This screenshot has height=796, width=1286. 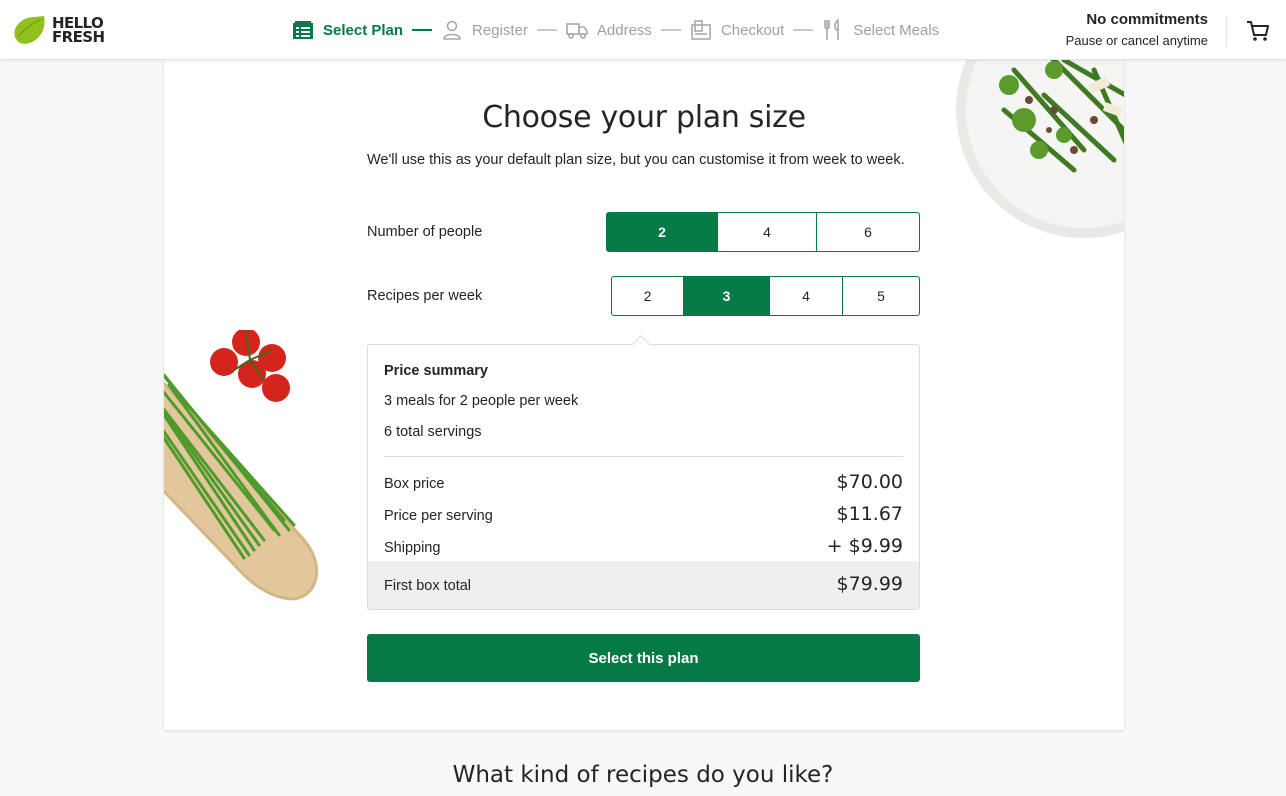 What do you see at coordinates (752, 30) in the screenshot?
I see `step-label: Checkout` at bounding box center [752, 30].